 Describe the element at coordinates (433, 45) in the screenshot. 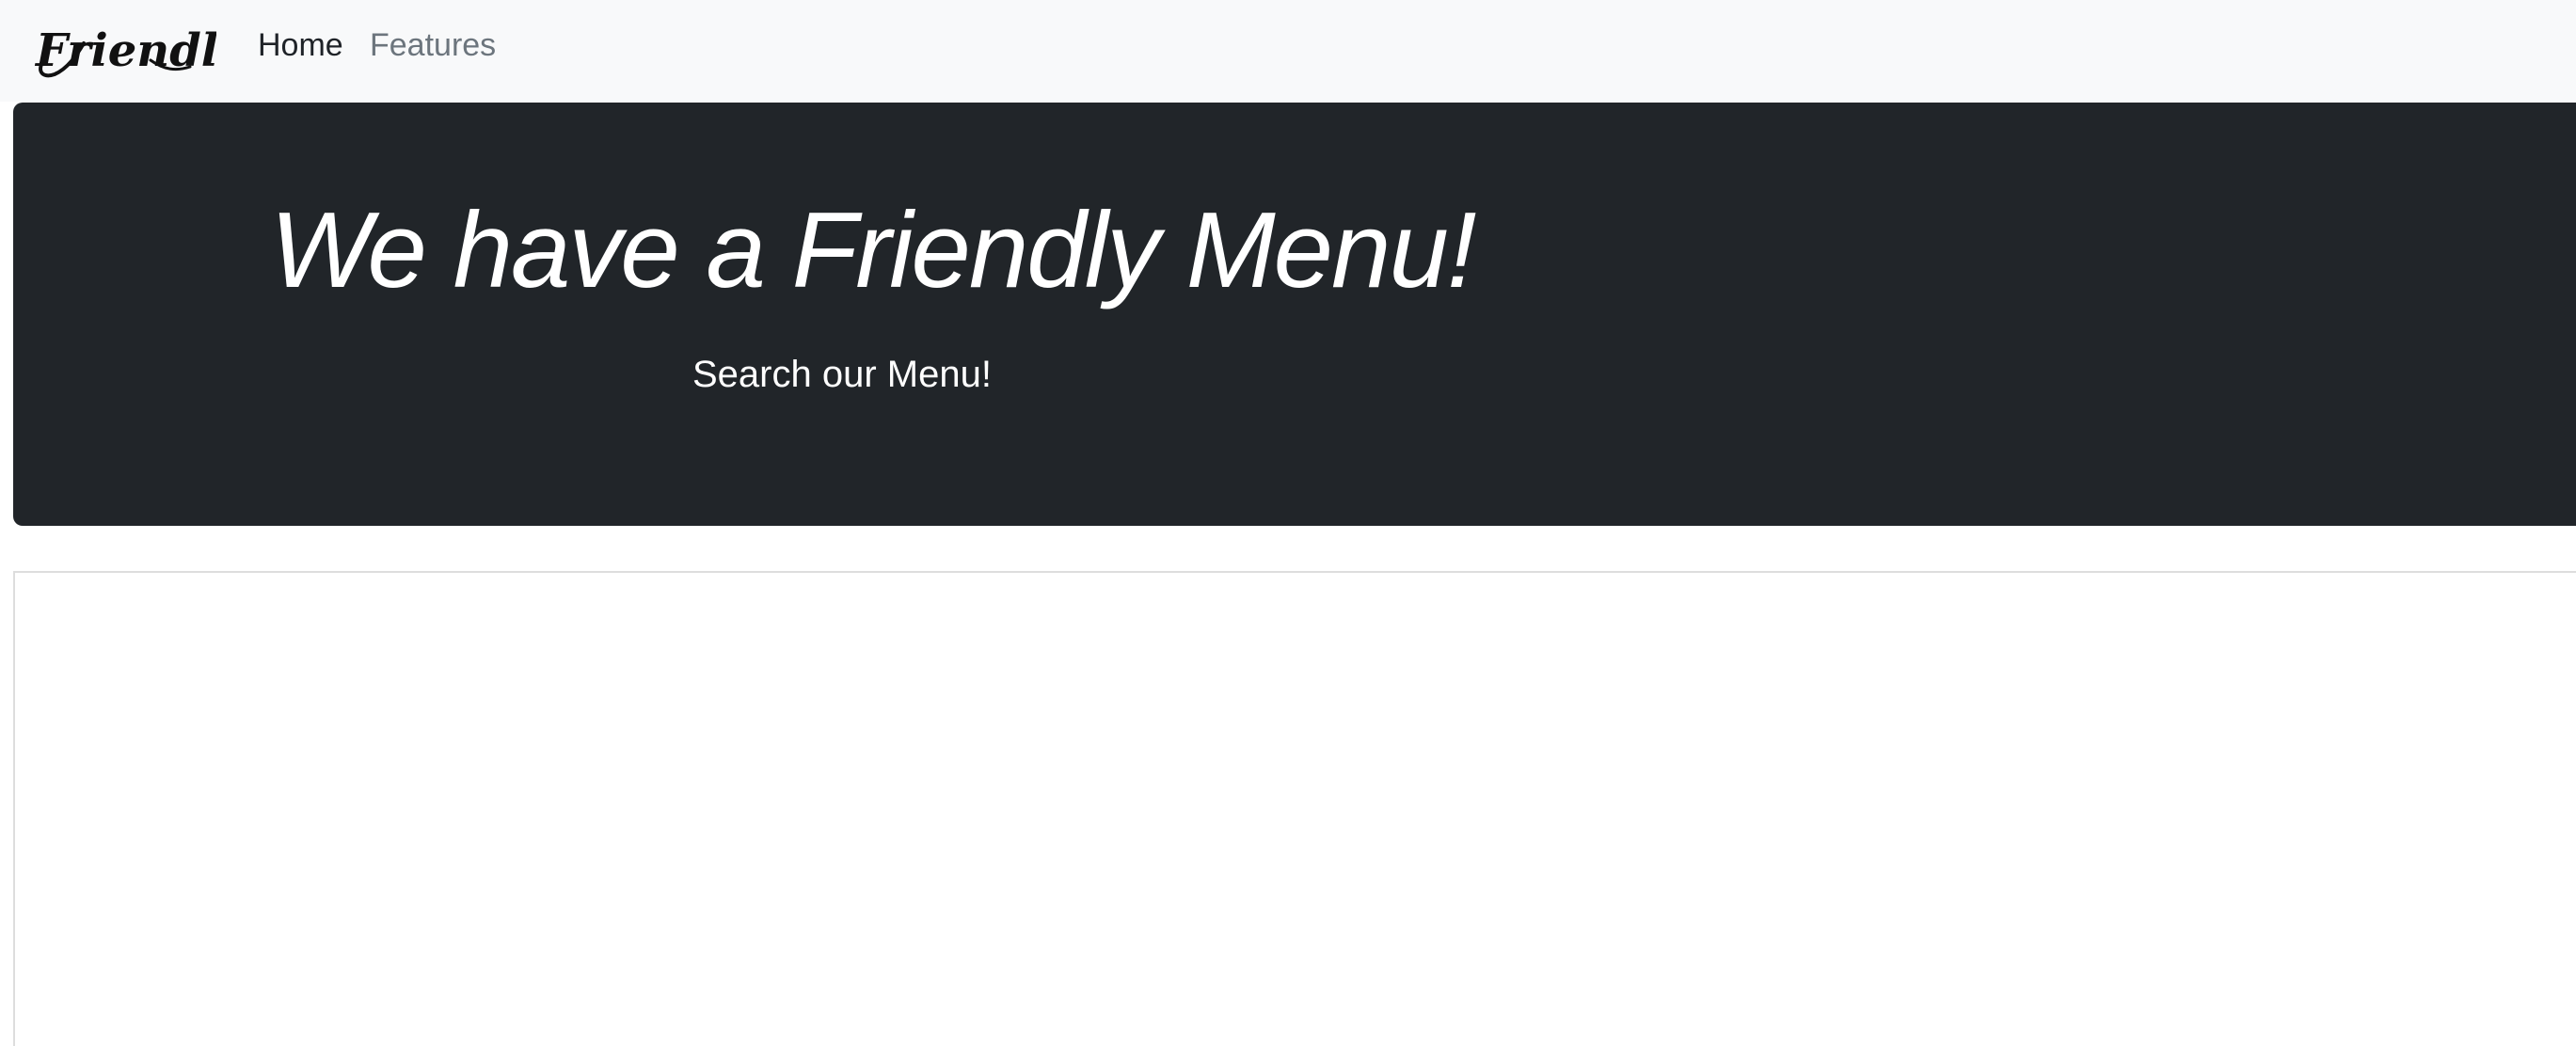

I see `nav-features: Features` at that location.